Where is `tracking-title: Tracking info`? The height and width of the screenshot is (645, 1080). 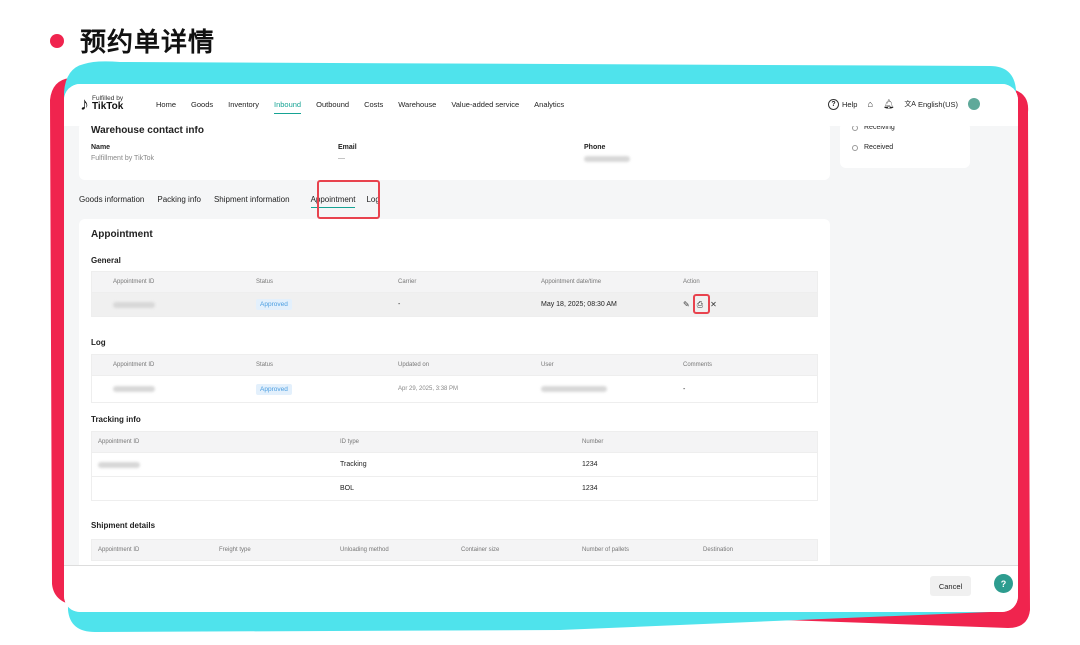 tracking-title: Tracking info is located at coordinates (116, 419).